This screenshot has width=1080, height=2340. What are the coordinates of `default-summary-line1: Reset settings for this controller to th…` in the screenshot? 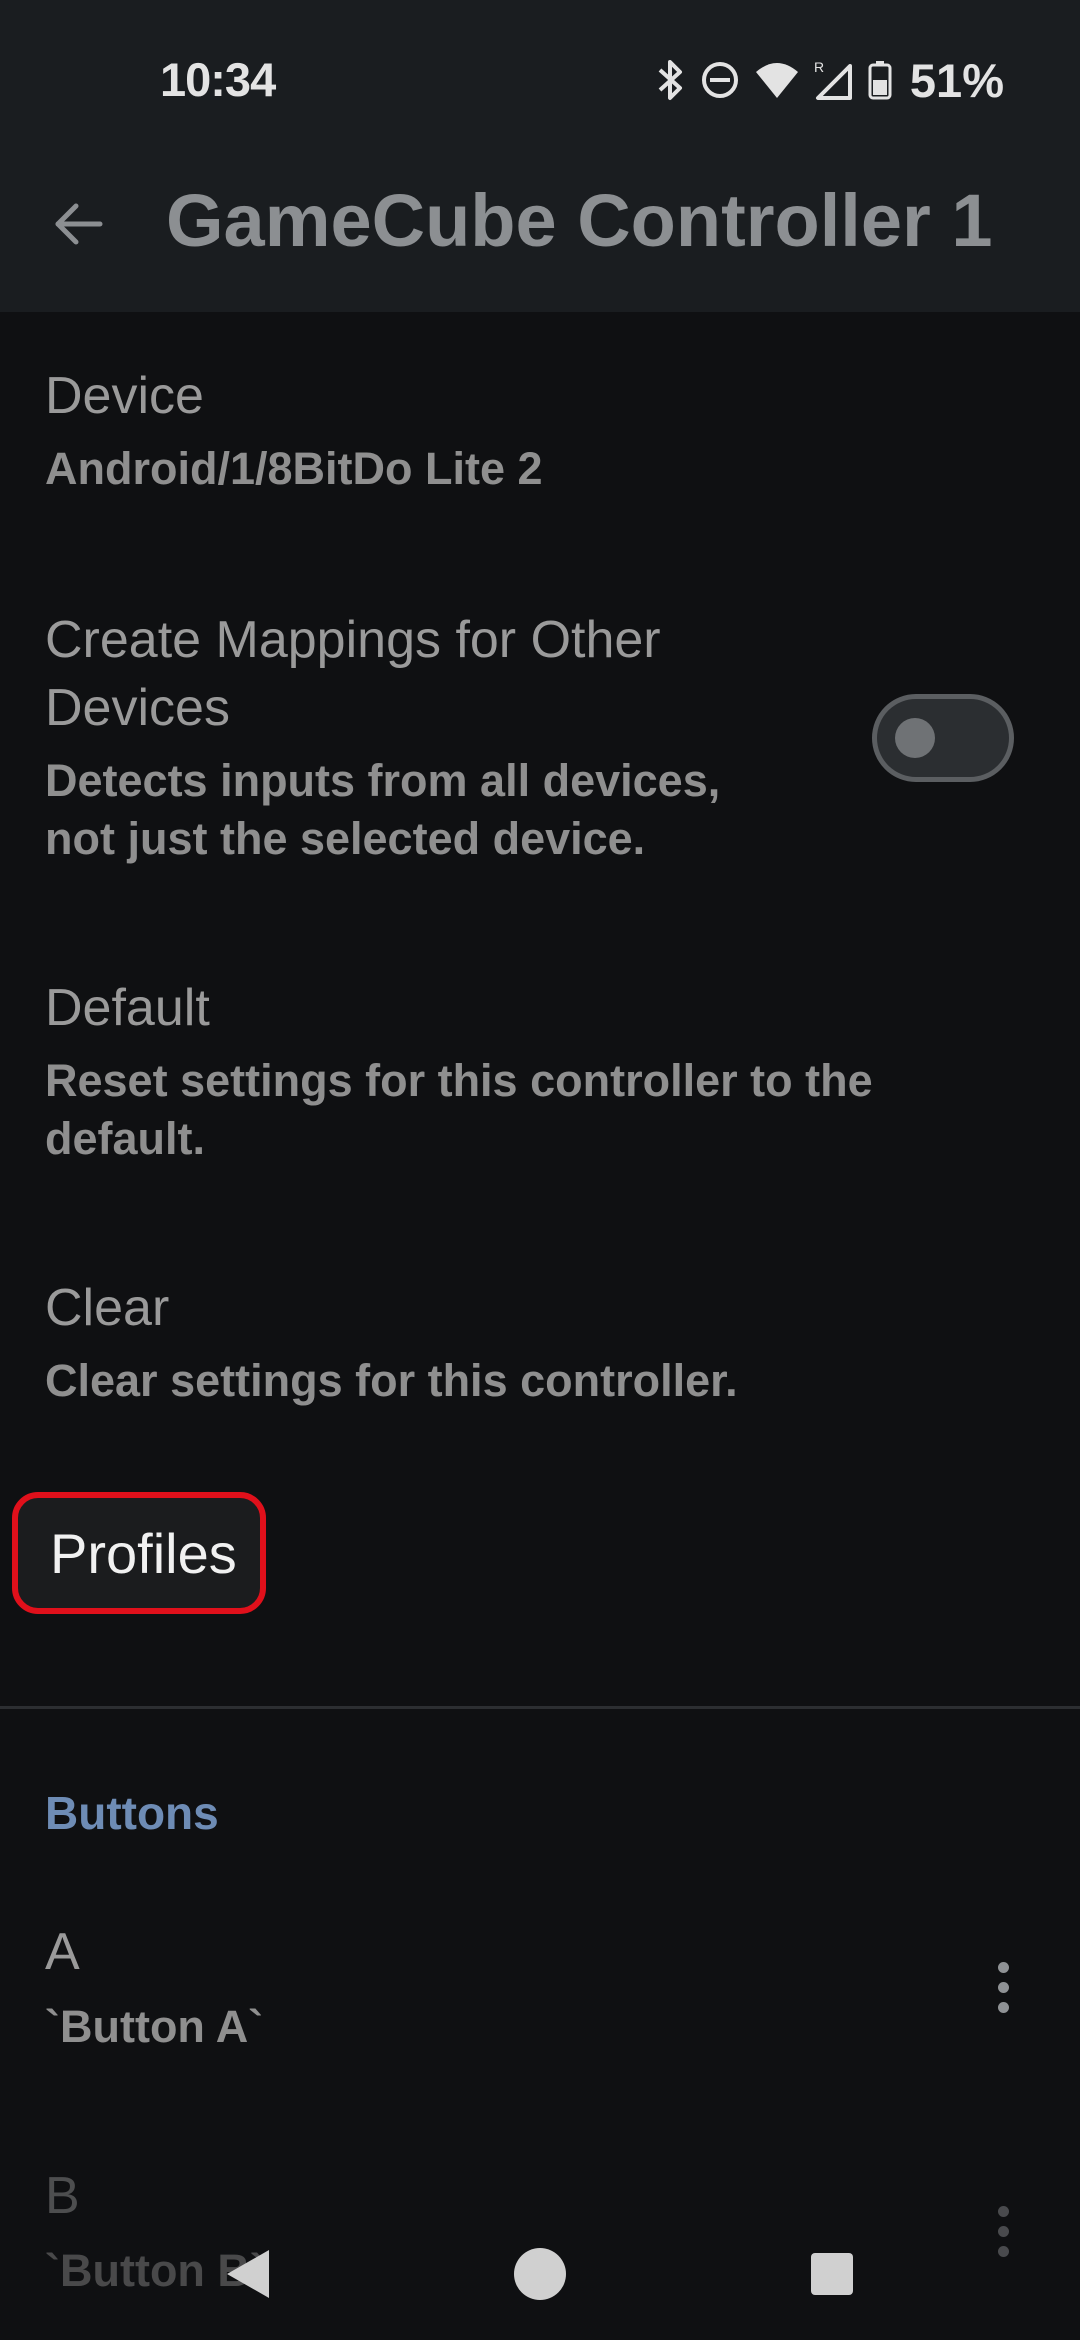 It's located at (459, 1080).